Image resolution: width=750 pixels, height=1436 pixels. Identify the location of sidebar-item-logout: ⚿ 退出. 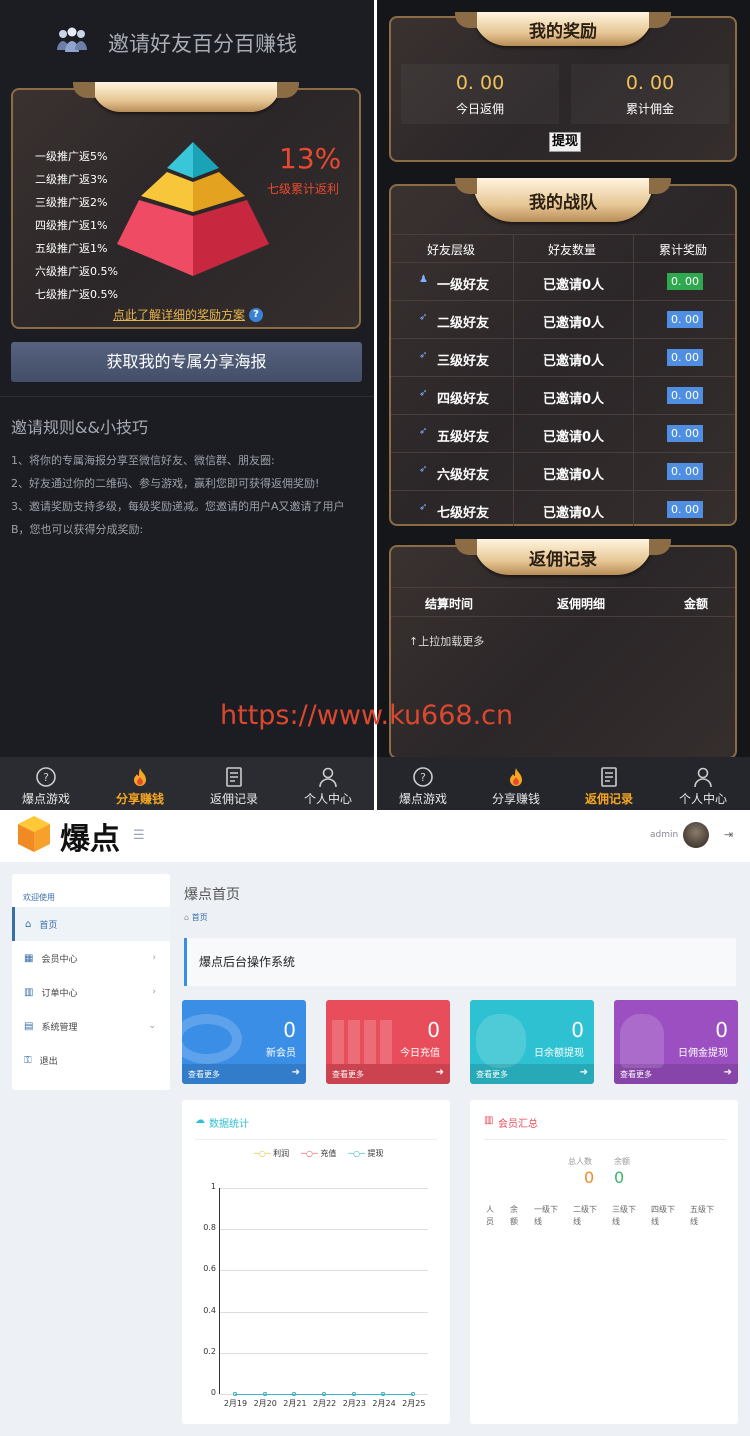
(91, 1060).